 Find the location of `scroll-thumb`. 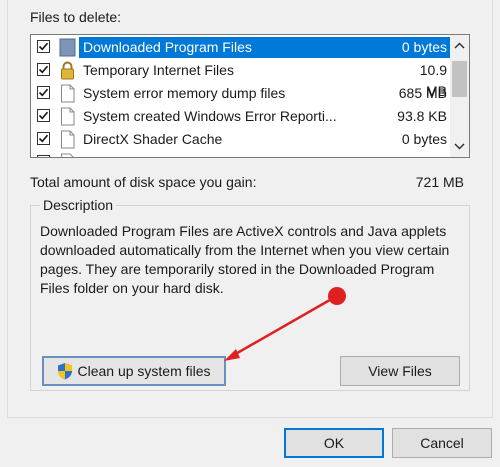

scroll-thumb is located at coordinates (459, 79).